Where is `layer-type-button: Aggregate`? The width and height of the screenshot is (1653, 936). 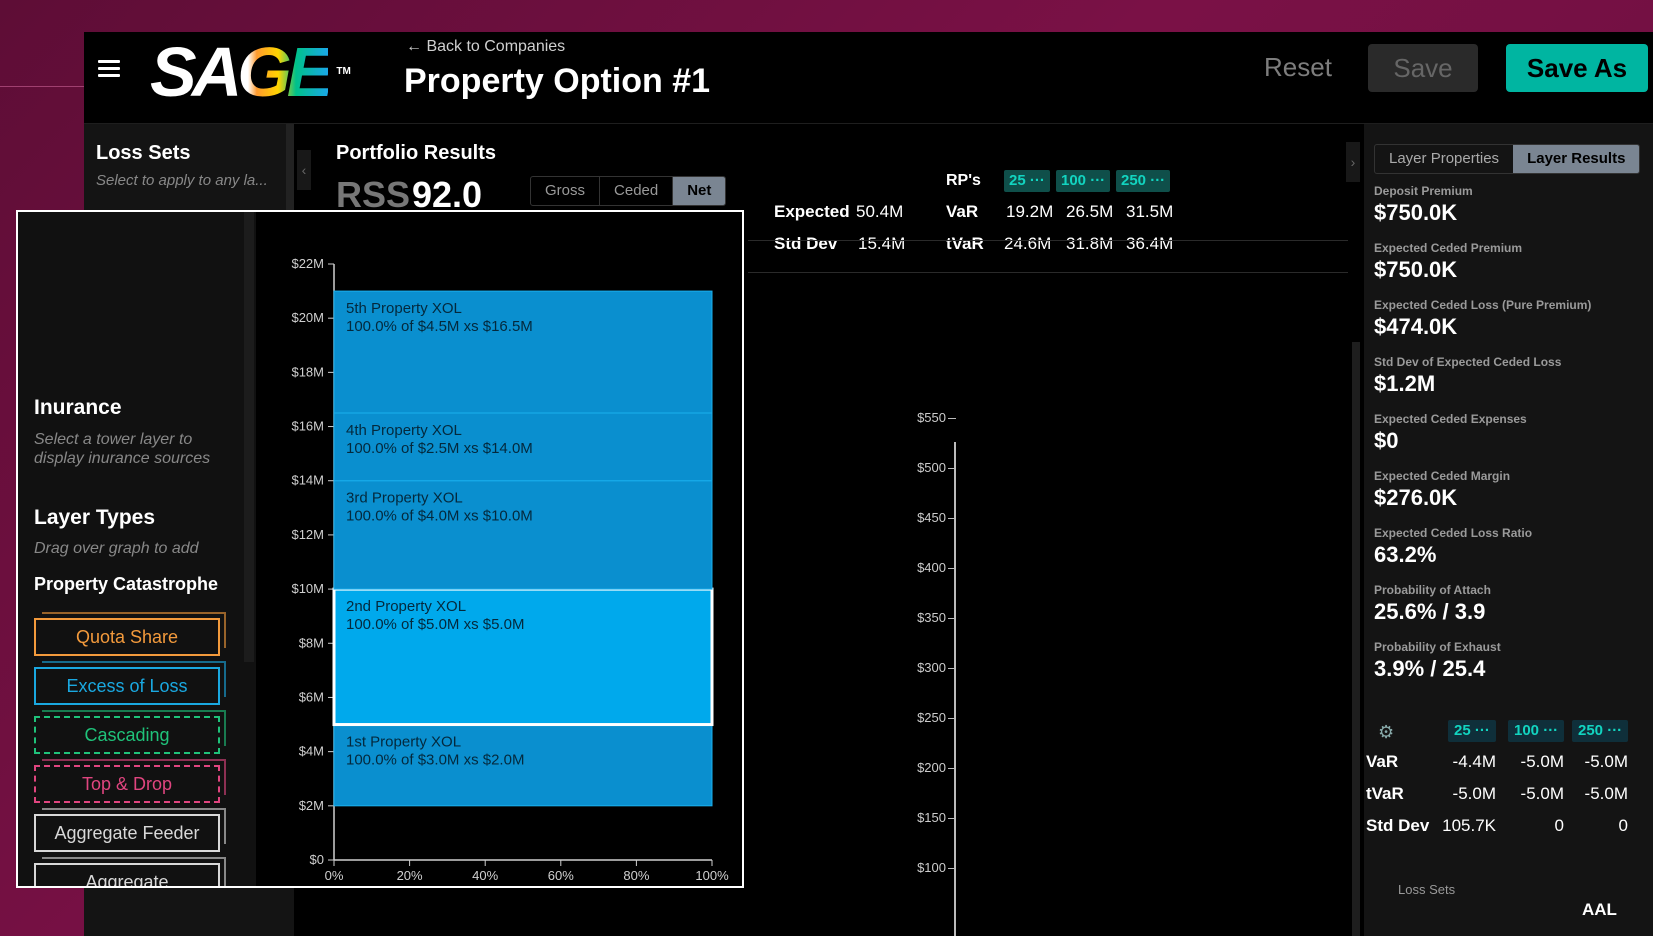
layer-type-button: Aggregate is located at coordinates (130, 871).